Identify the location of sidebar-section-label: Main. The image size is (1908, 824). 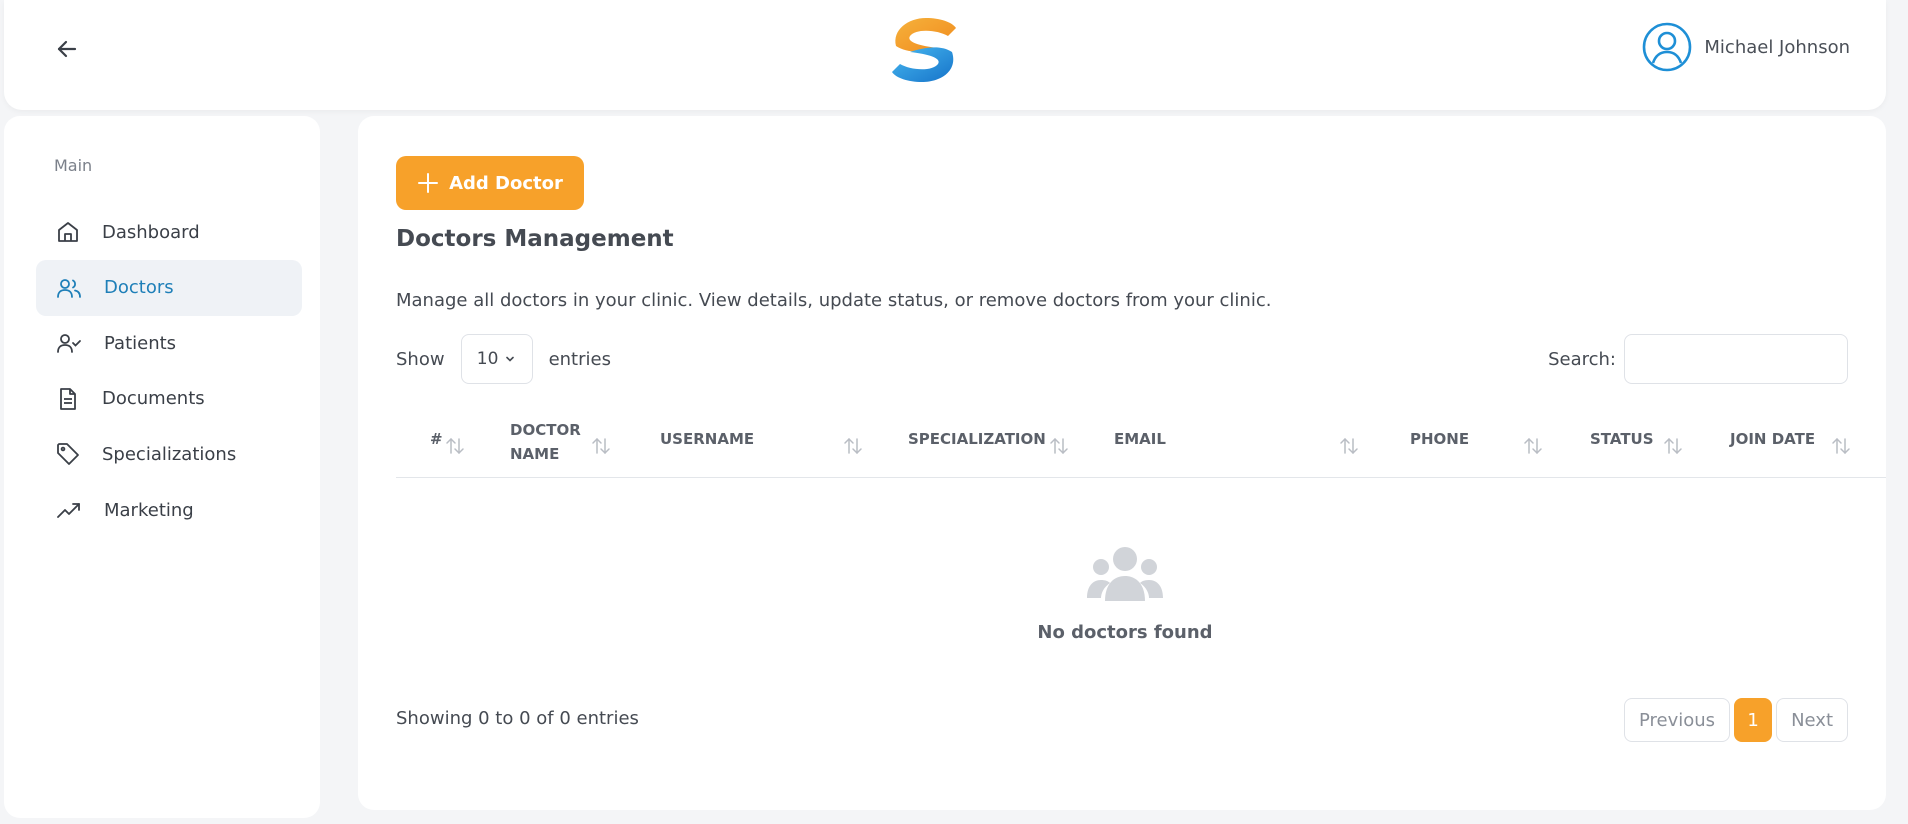
(73, 165).